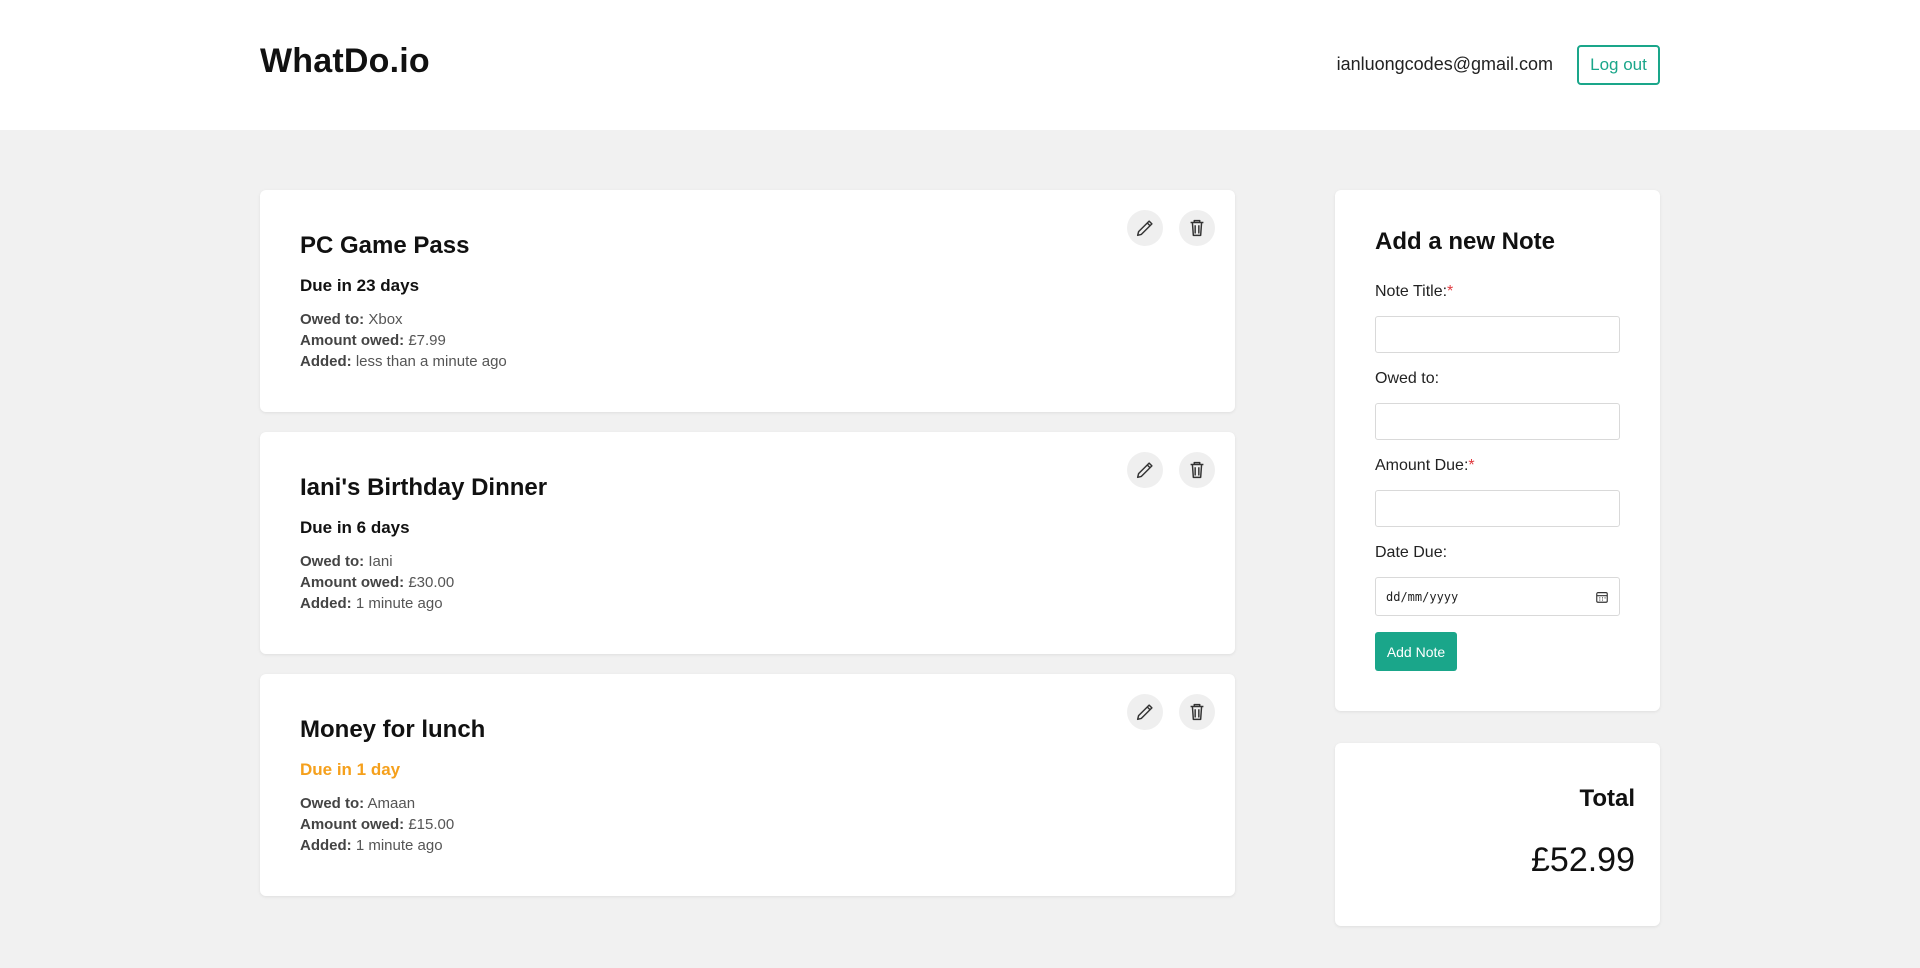 Image resolution: width=1920 pixels, height=968 pixels. I want to click on note-amount-row: Amount owed: £15.00, so click(377, 824).